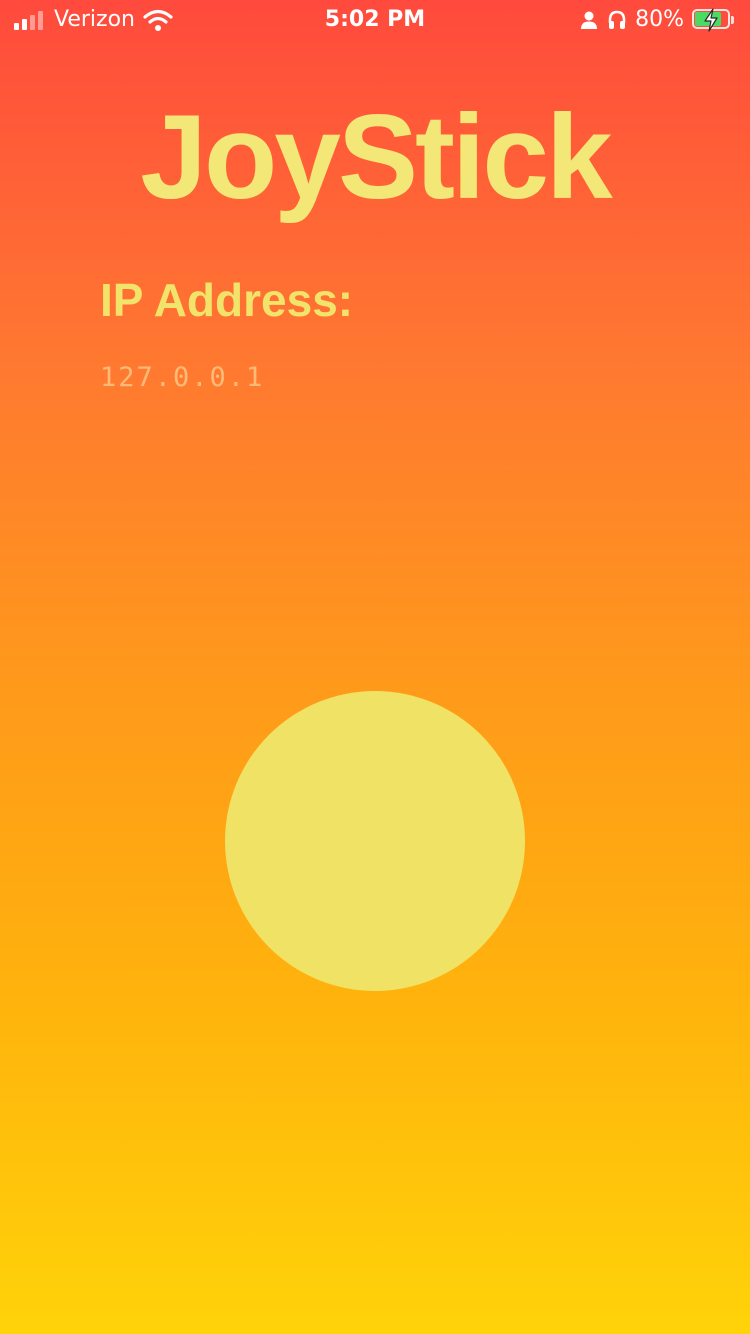  What do you see at coordinates (375, 841) in the screenshot?
I see `joystick-knob` at bounding box center [375, 841].